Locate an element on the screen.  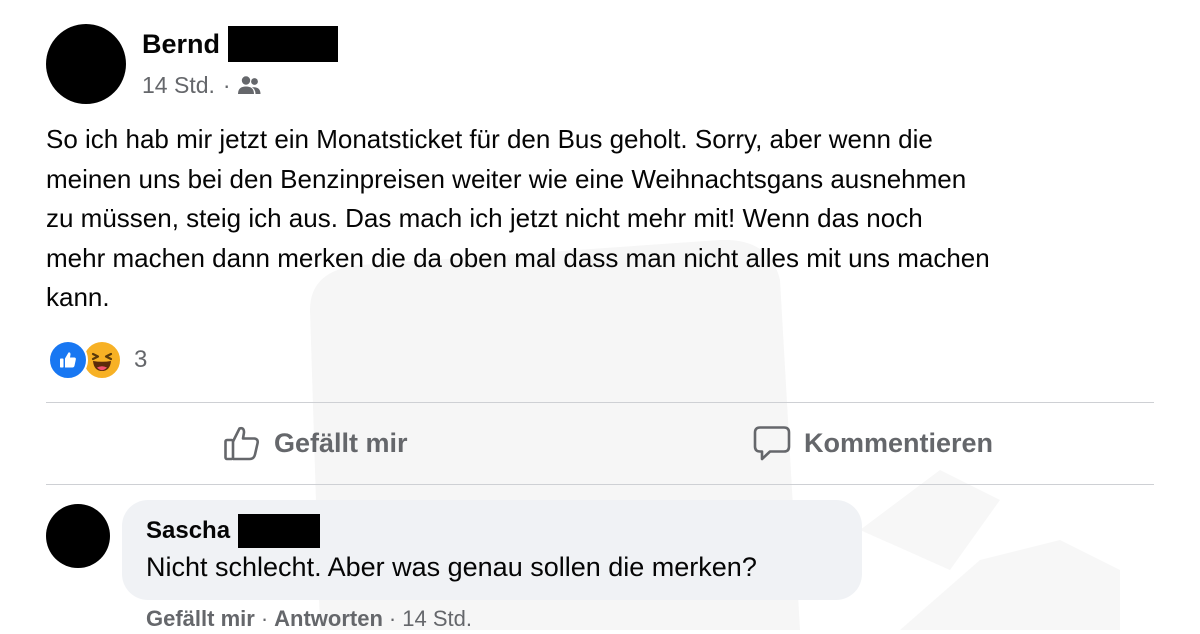
post-timestamp: 14 Std. is located at coordinates (178, 85).